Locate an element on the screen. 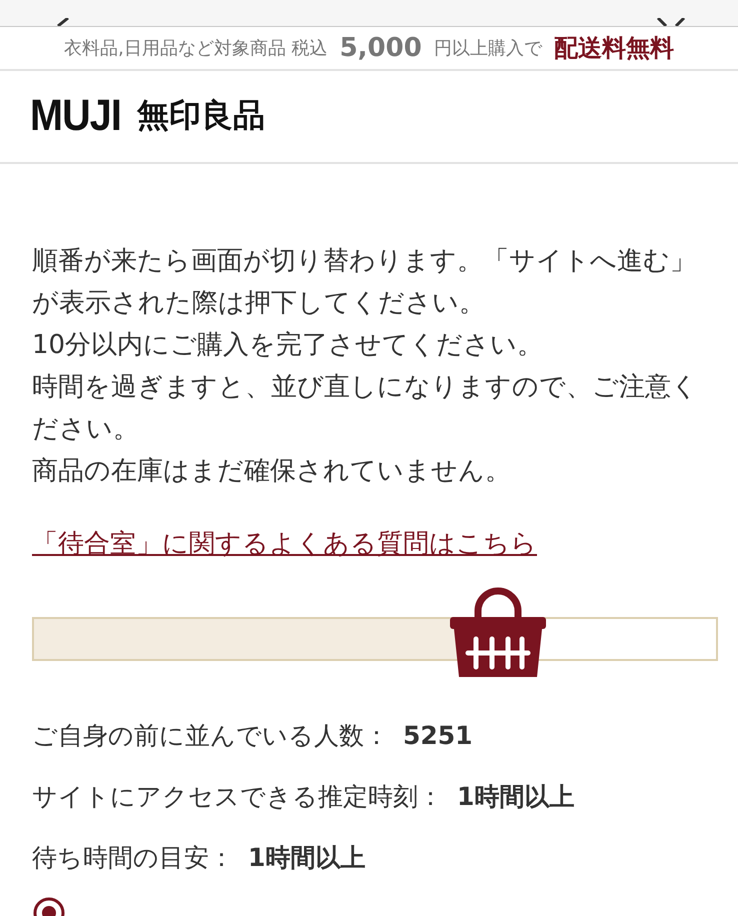 This screenshot has width=738, height=916. faq-link: 「待合室」に関するよくある質問はこちら is located at coordinates (369, 543).